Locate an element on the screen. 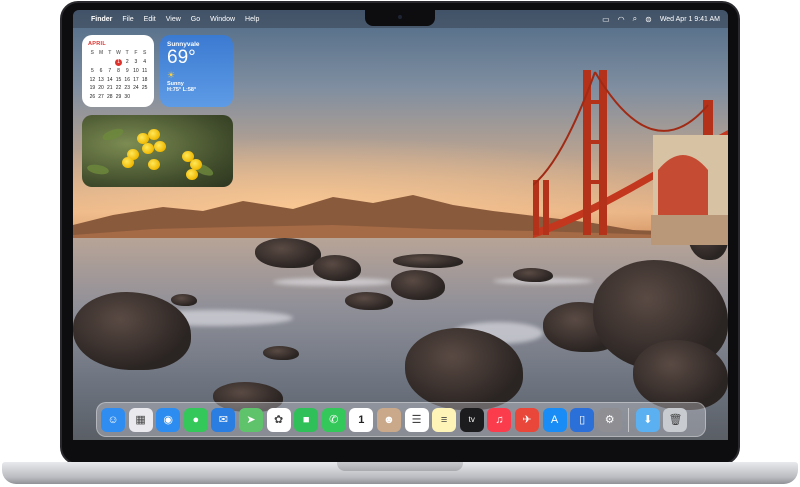  dock: ☺ ▦ ◉ ● ✉ ➤ ✿ ■ ✆ 1 ☻ ☰ ≡ tv ♫ ✈ A ▯ ⚙ ⬇ 🗑 is located at coordinates (401, 419).